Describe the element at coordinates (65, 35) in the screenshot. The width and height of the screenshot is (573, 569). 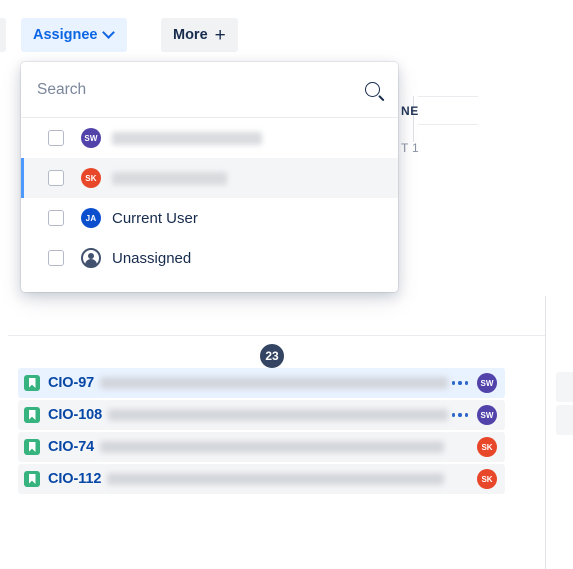
I see `assignee-filter-label: Assignee` at that location.